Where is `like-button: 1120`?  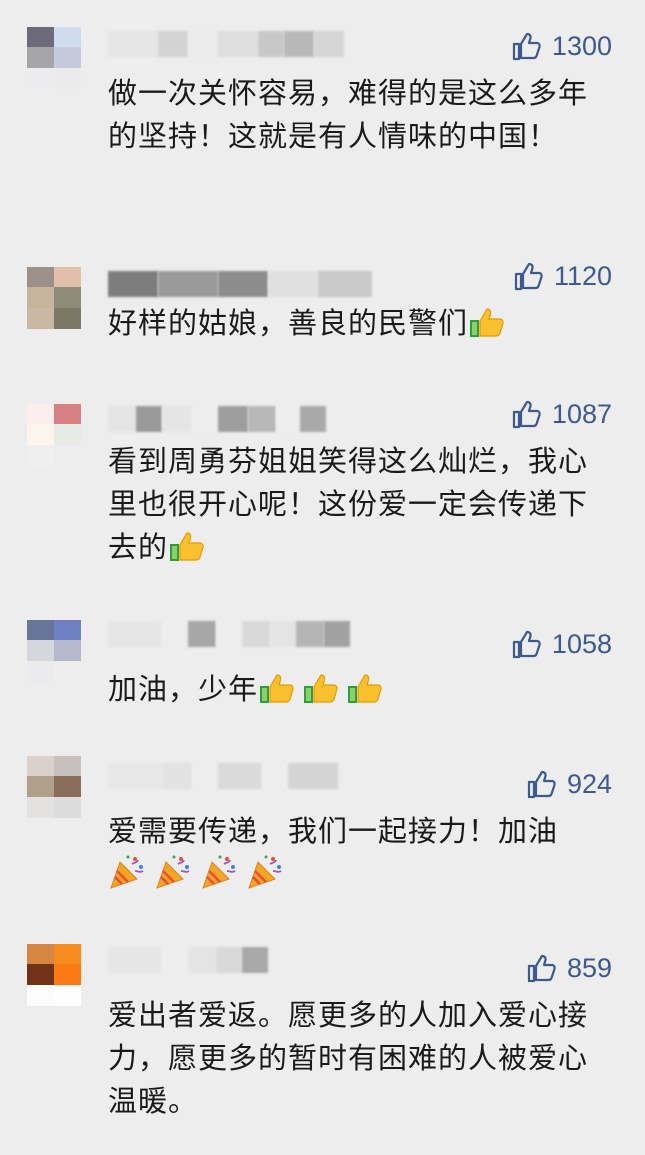
like-button: 1120 is located at coordinates (562, 276).